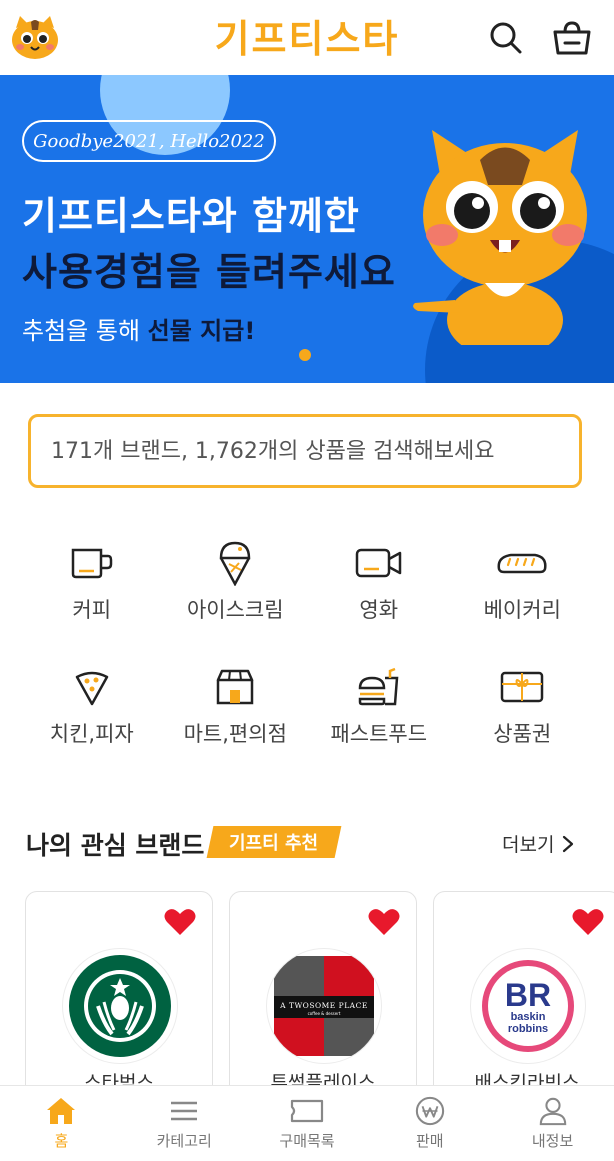  I want to click on category-label: 아이스크림, so click(235, 610).